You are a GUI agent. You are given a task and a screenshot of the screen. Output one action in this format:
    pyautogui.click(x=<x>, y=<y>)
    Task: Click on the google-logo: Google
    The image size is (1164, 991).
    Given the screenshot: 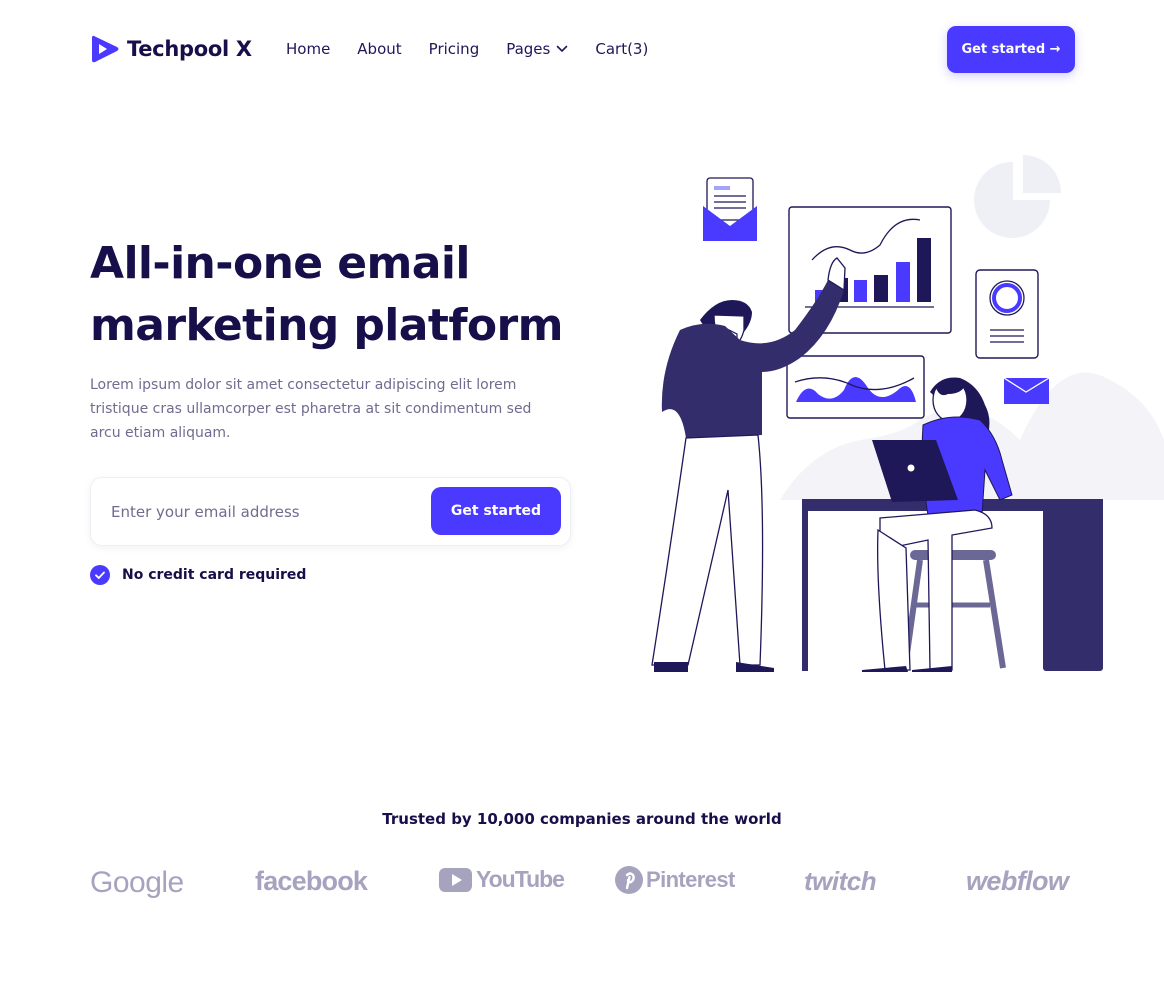 What is the action you would take?
    pyautogui.click(x=137, y=883)
    